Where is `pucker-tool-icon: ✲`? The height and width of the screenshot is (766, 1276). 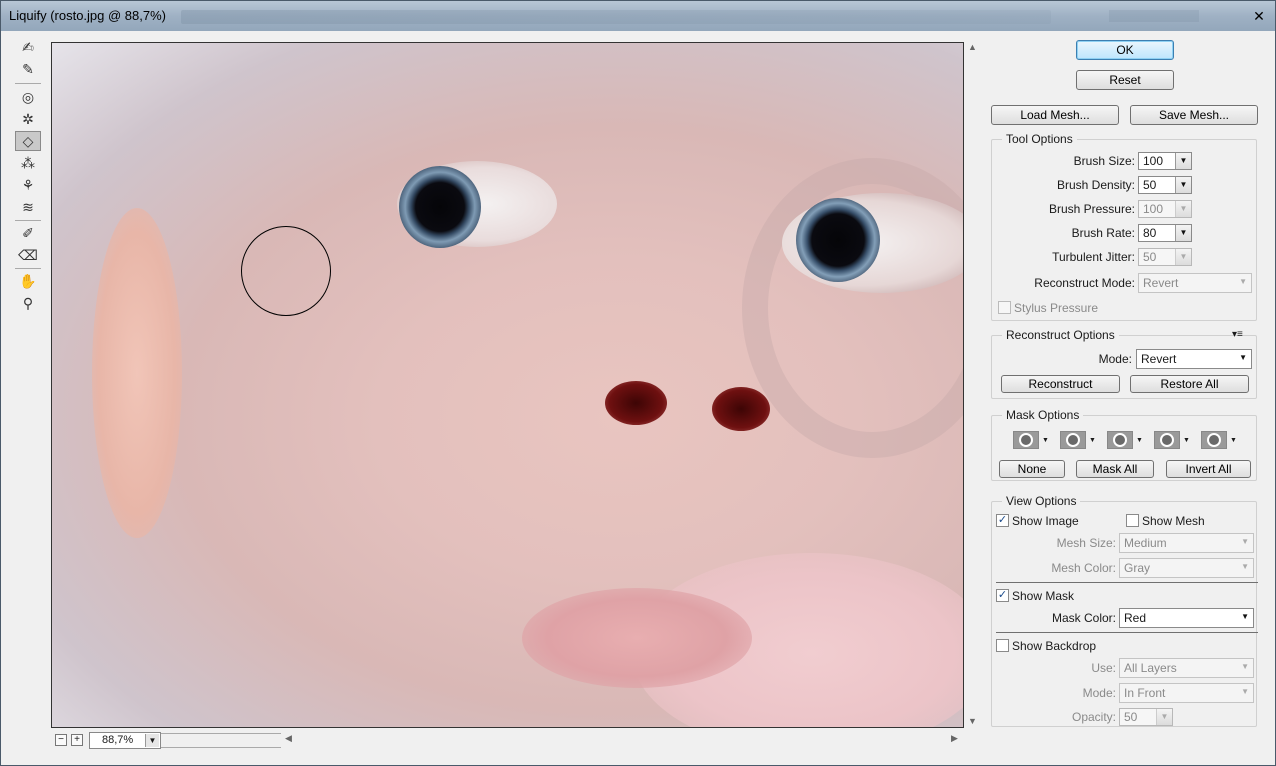 pucker-tool-icon: ✲ is located at coordinates (28, 119).